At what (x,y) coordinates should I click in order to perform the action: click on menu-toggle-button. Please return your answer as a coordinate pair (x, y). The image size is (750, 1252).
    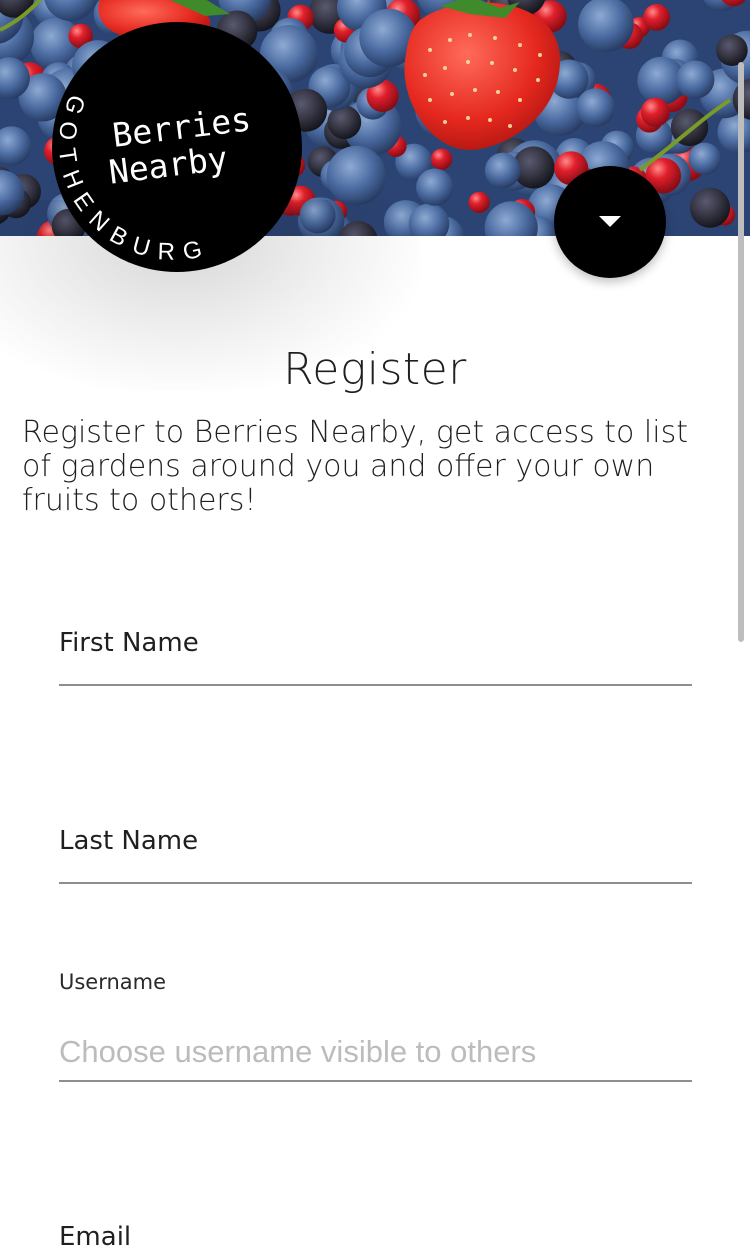
    Looking at the image, I should click on (610, 222).